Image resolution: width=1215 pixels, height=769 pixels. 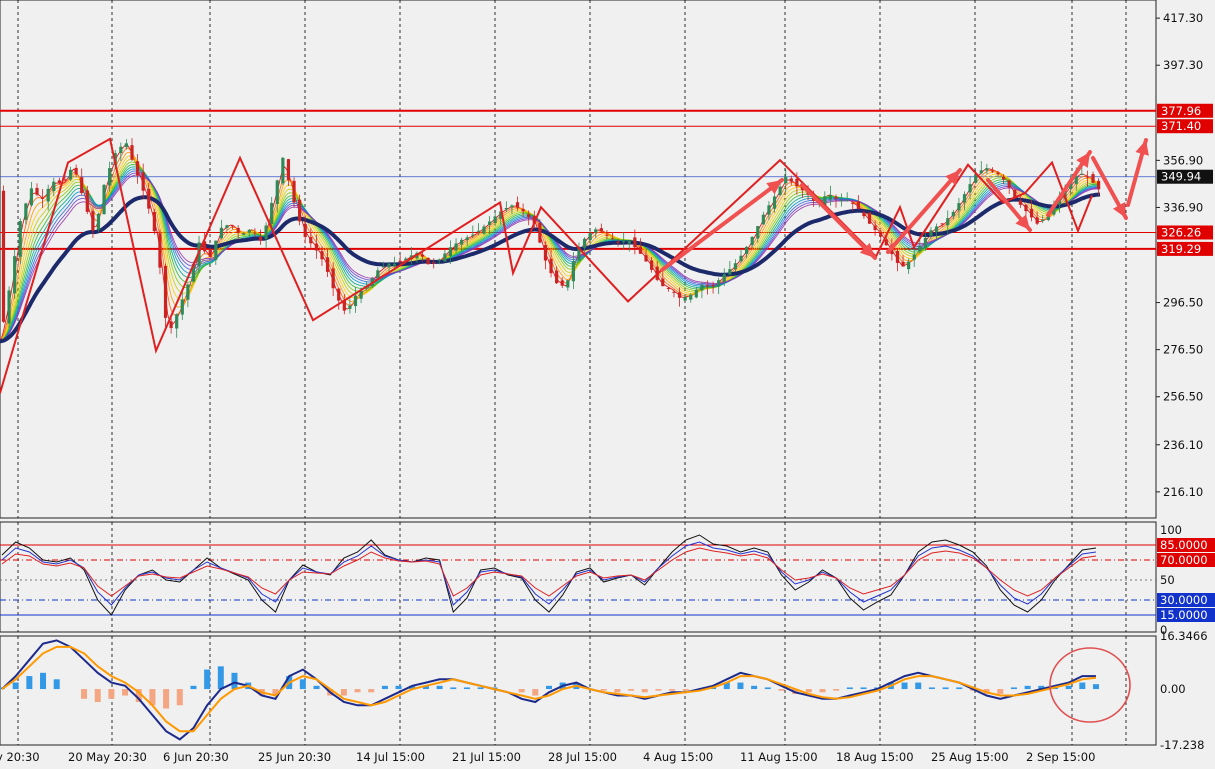 I want to click on price-tick-label: 236.10, so click(x=1183, y=445).